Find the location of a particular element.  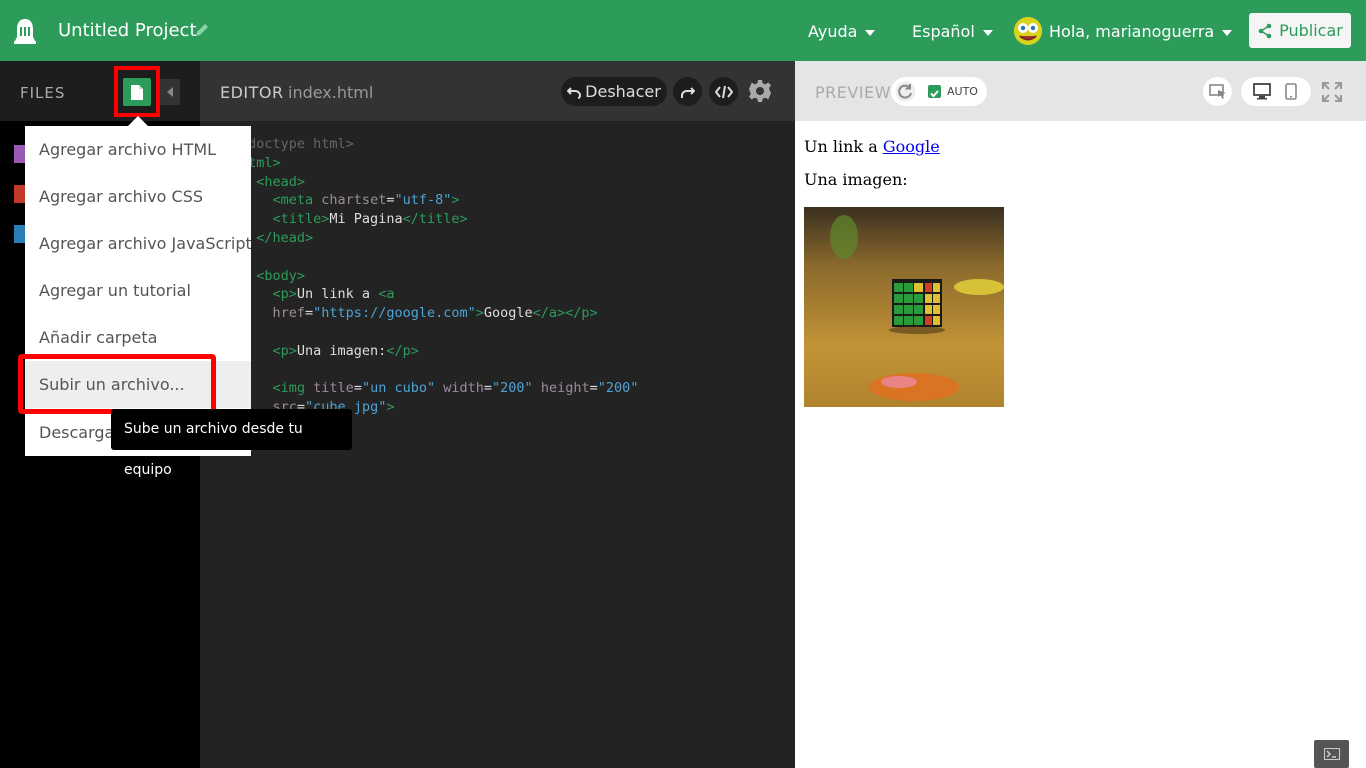

cube-image is located at coordinates (904, 307).